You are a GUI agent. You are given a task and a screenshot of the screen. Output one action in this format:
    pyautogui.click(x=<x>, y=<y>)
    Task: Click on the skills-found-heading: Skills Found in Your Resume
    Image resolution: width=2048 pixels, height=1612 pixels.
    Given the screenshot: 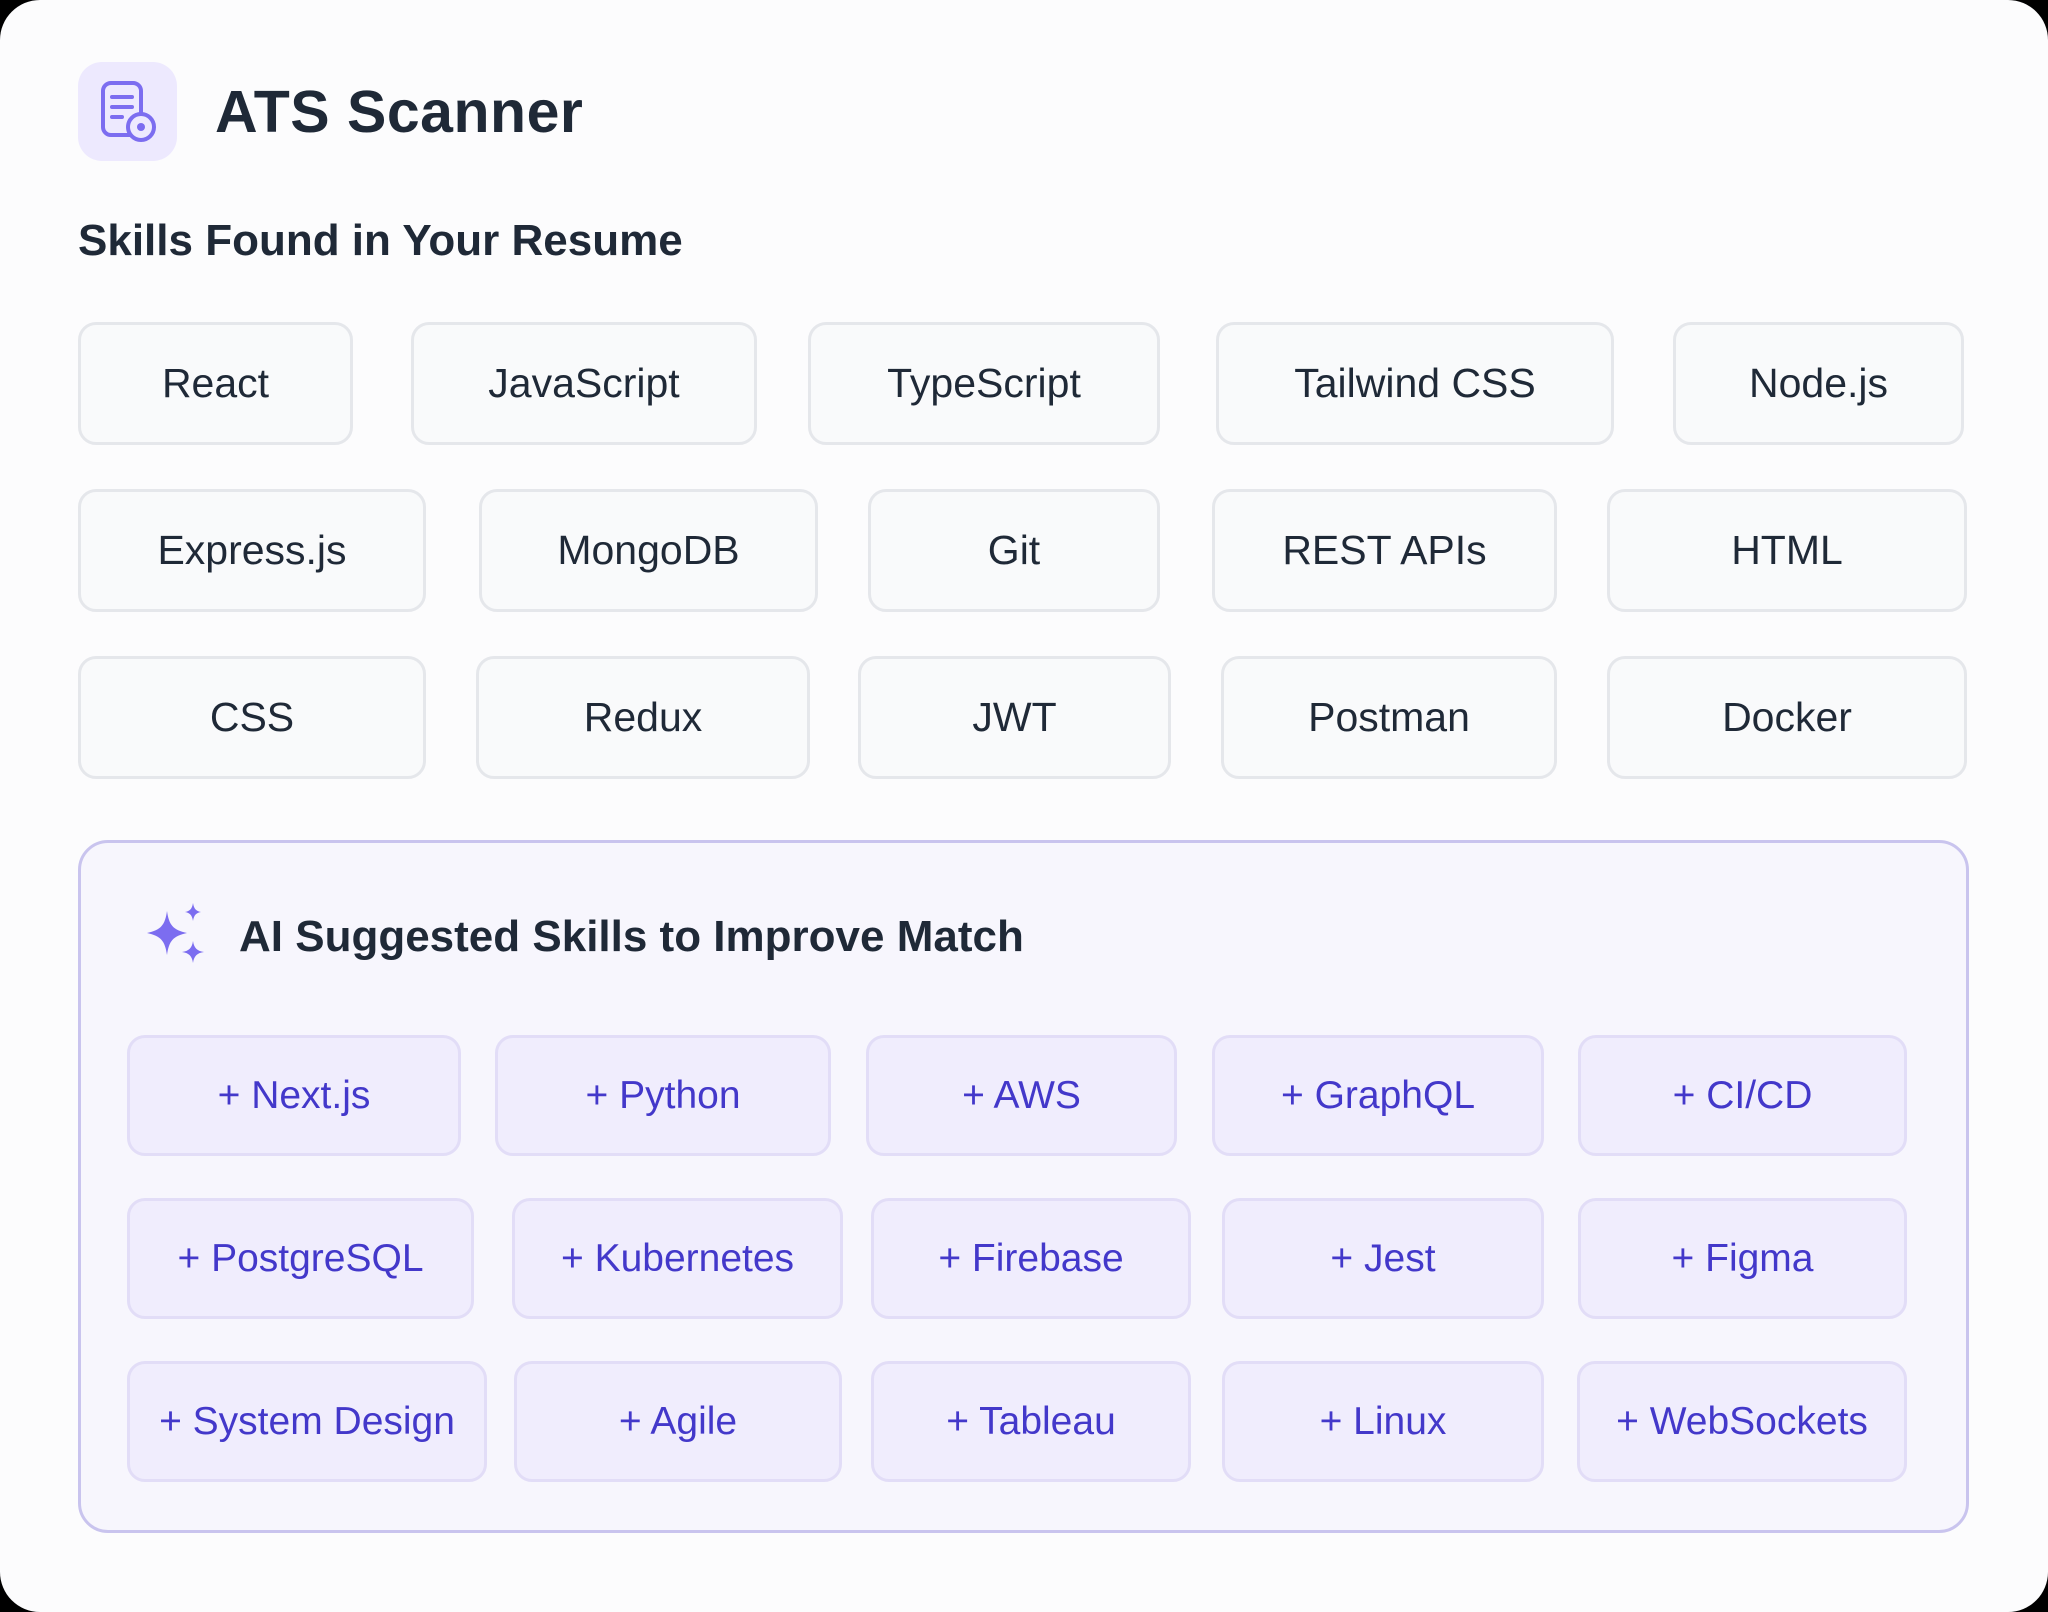 What is the action you would take?
    pyautogui.click(x=380, y=240)
    